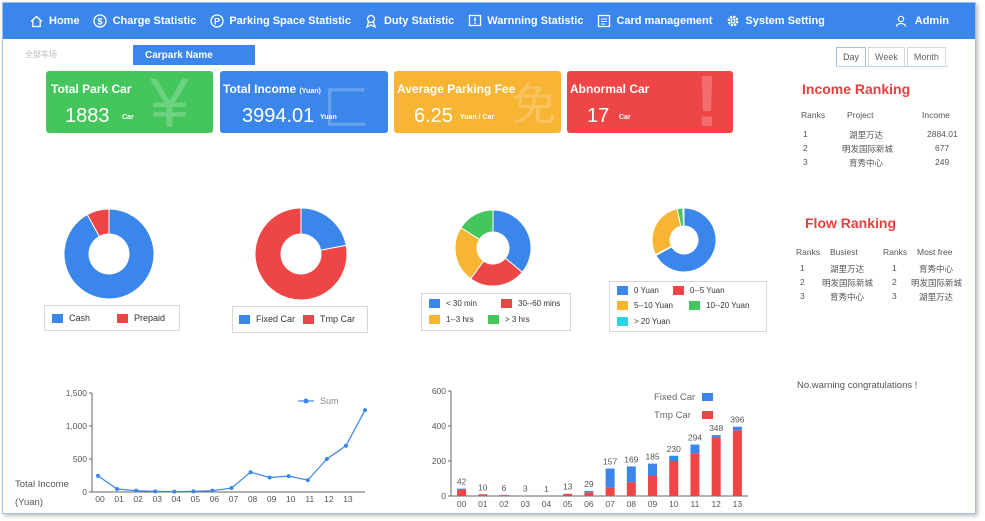 The width and height of the screenshot is (985, 521). I want to click on nav-duty-statistic: Duty Statistic, so click(409, 21).